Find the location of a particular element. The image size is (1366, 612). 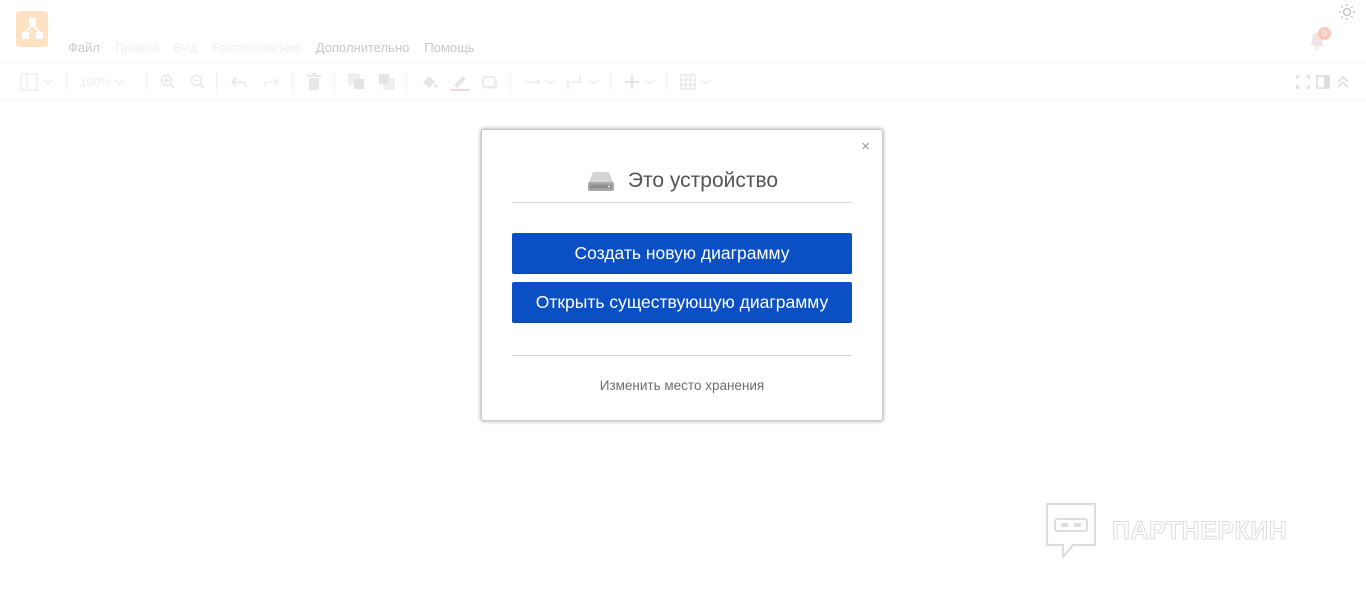

table-icon is located at coordinates (697, 82).